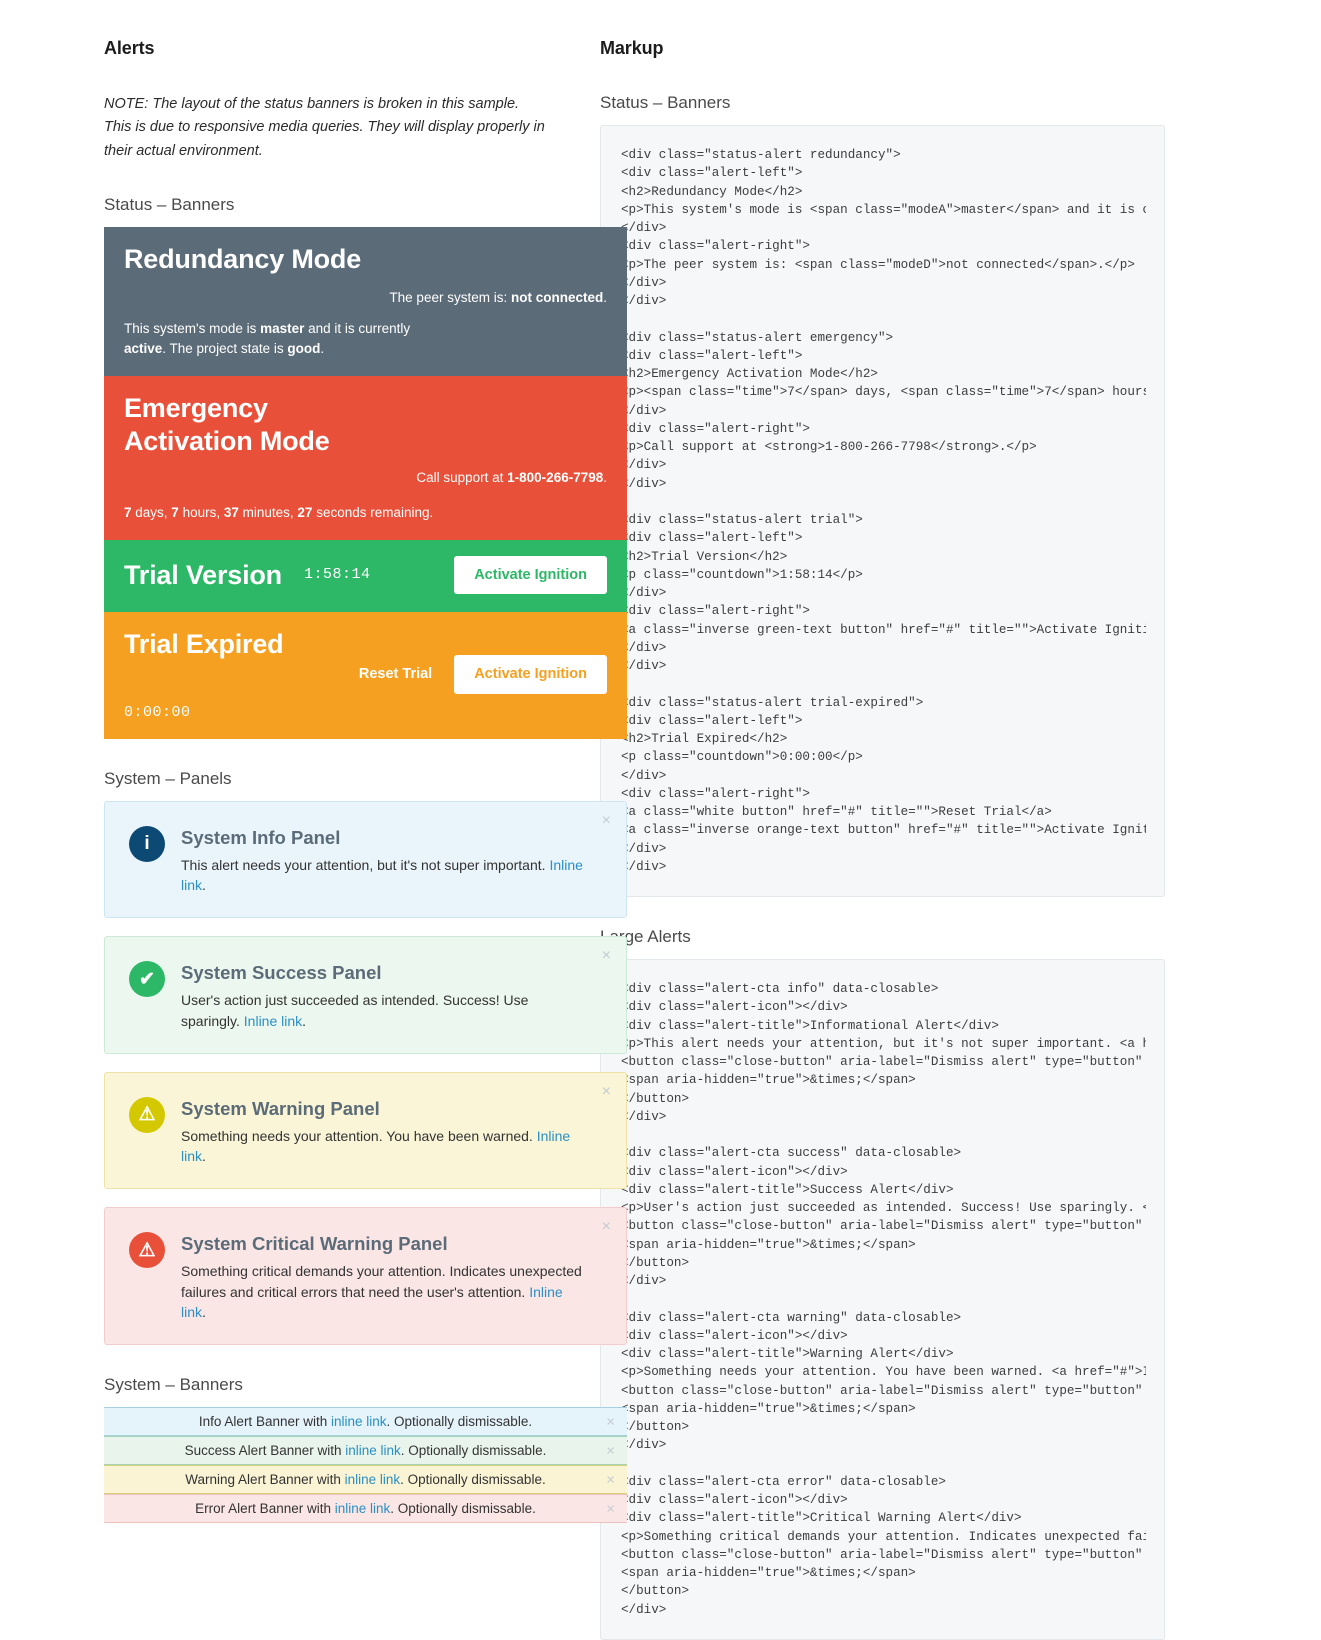 Image resolution: width=1321 pixels, height=1640 pixels. I want to click on banner-info-after: . Optionally dismissable., so click(459, 1422).